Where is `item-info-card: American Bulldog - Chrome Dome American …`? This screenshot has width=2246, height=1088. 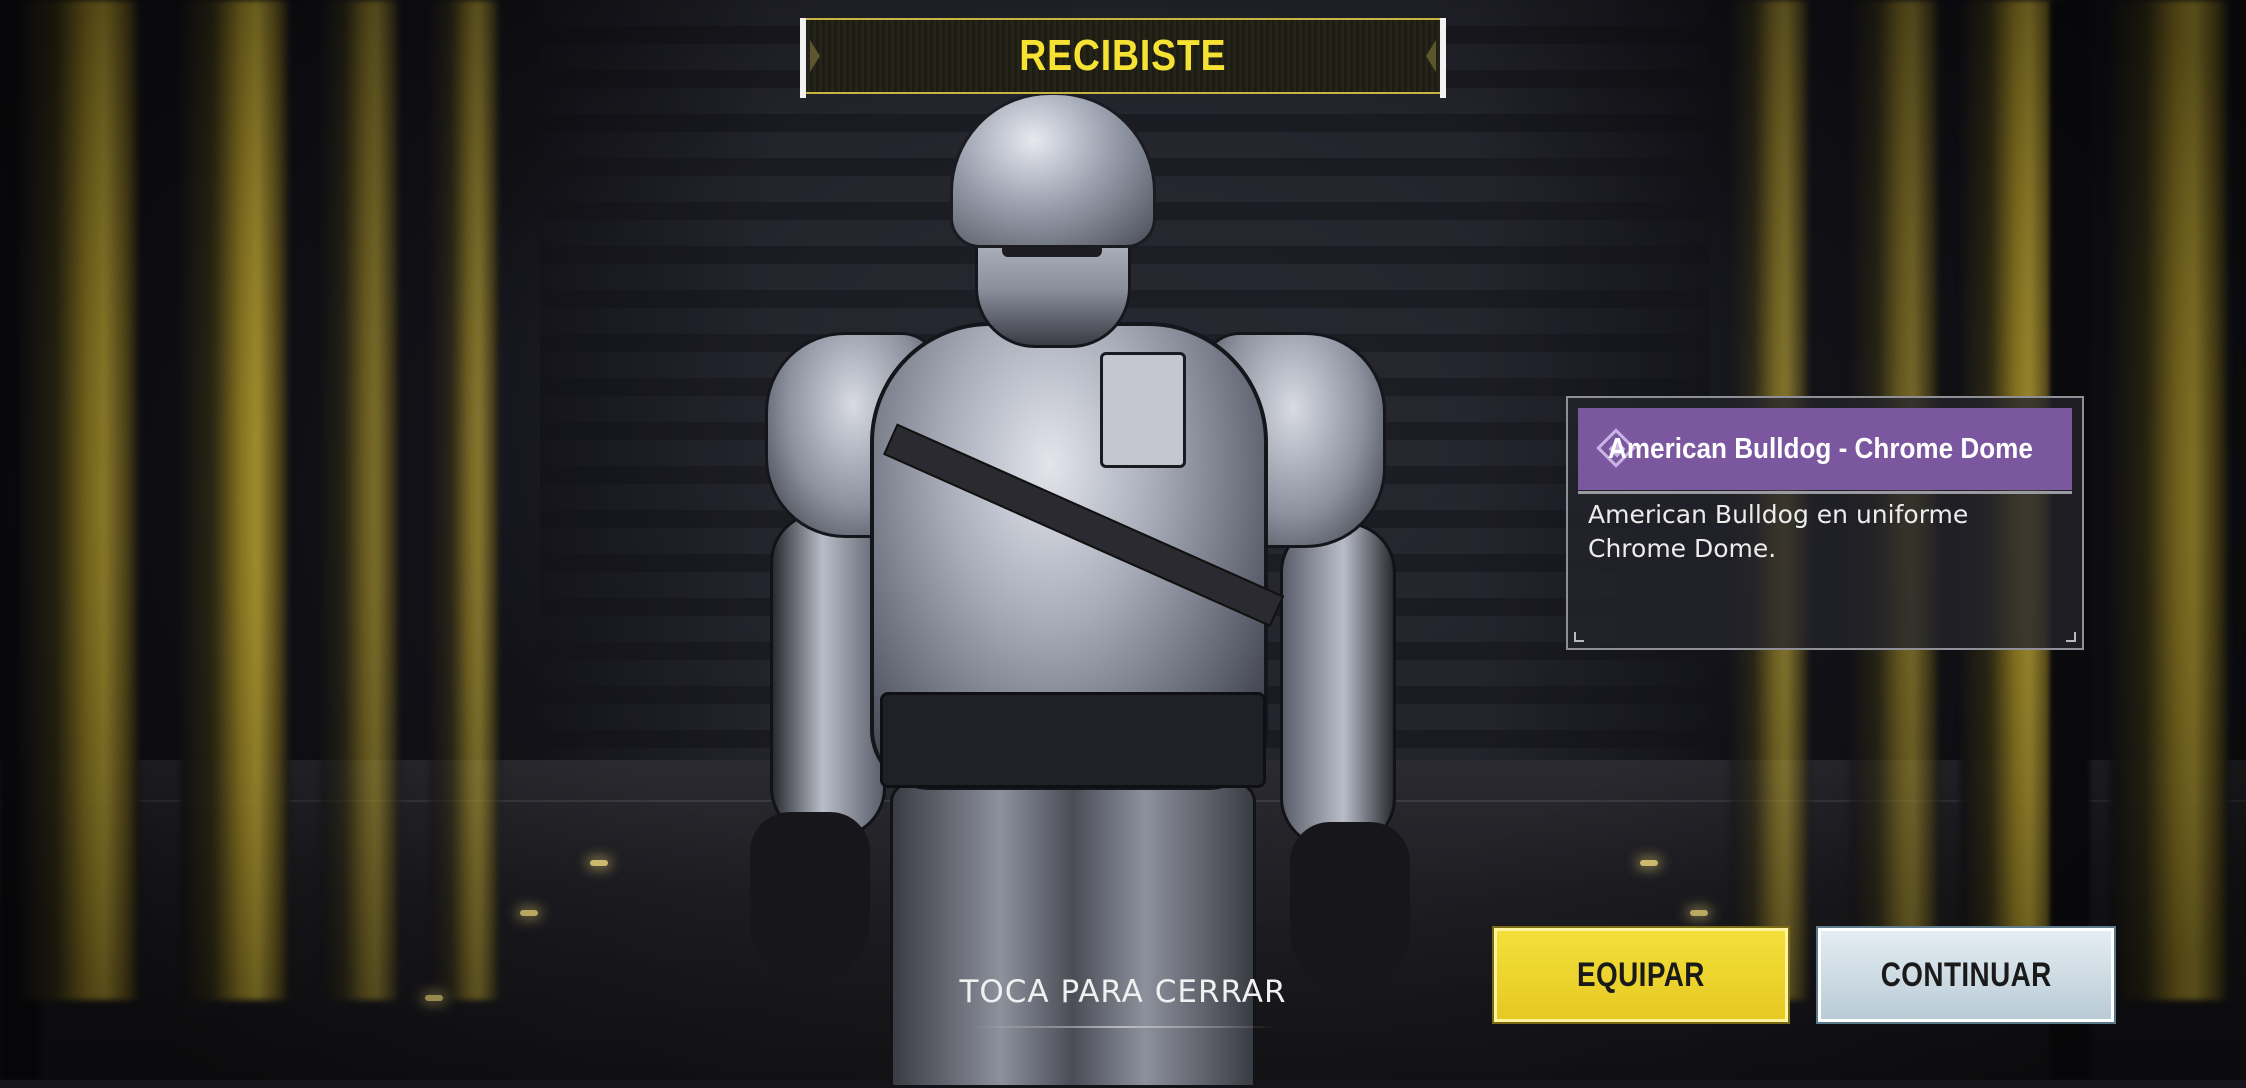
item-info-card: American Bulldog - Chrome Dome American … is located at coordinates (1825, 523).